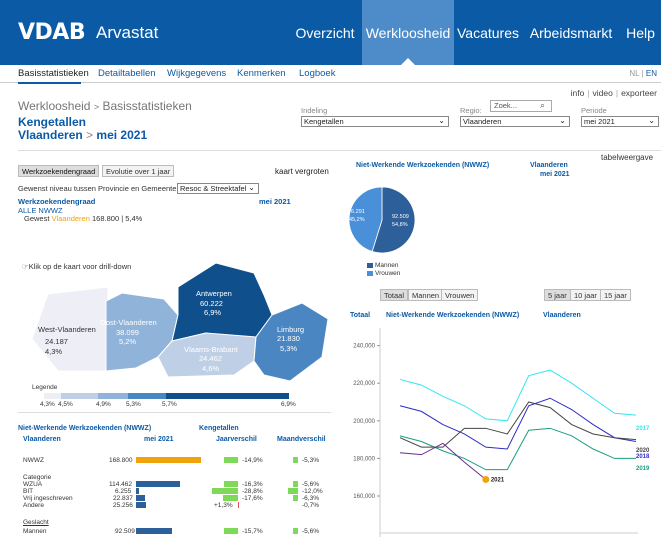  I want to click on row-label: NWWZ, so click(33, 460).